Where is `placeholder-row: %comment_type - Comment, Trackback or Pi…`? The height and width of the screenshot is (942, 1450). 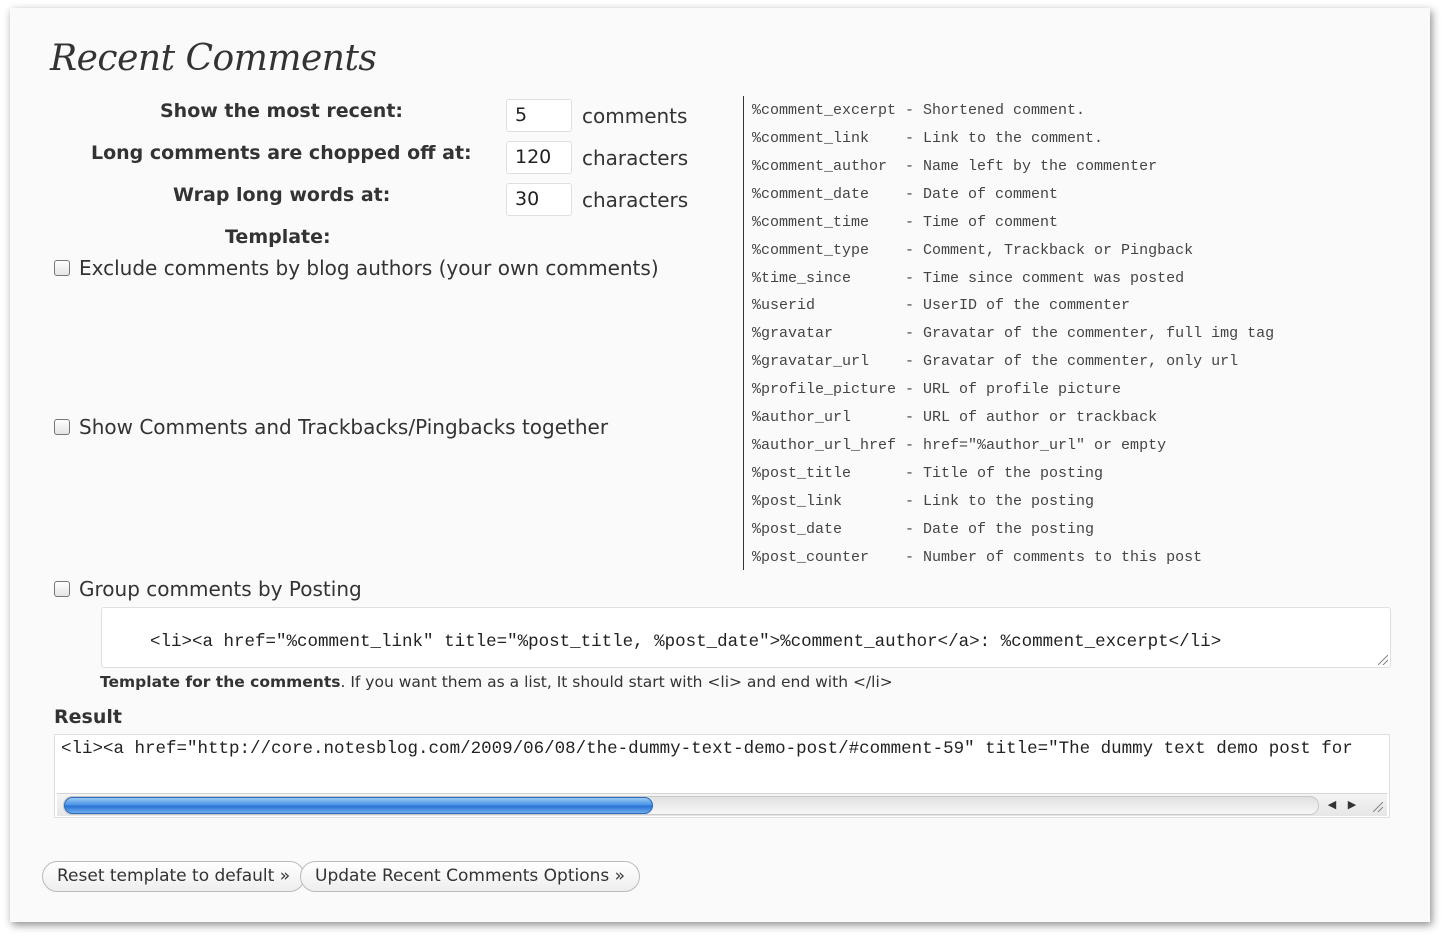
placeholder-row: %comment_type - Comment, Trackback or Pi… is located at coordinates (973, 250).